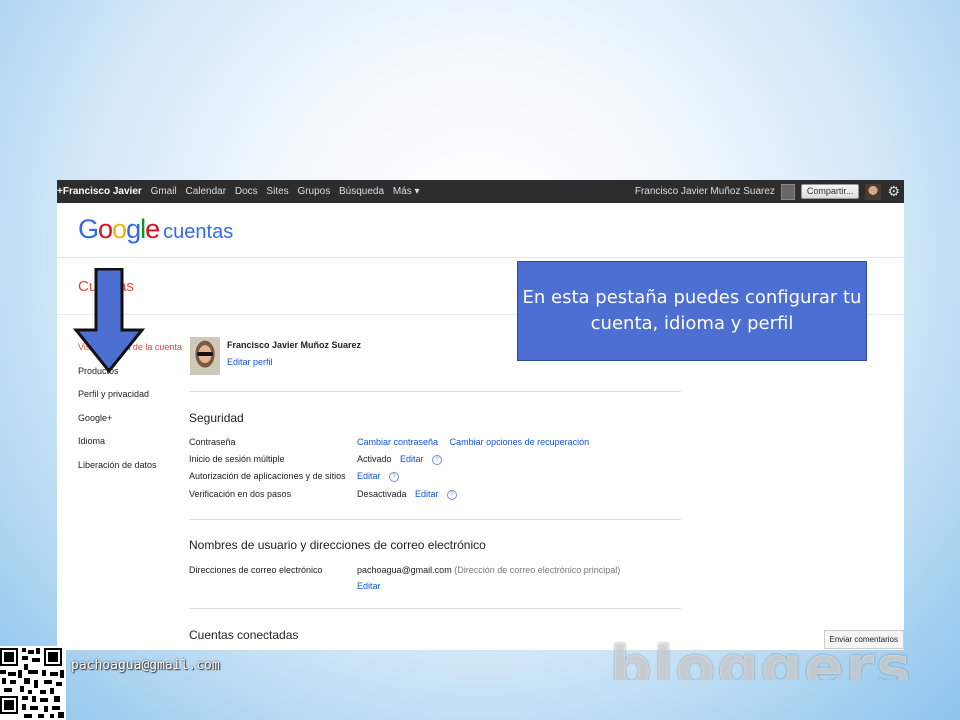 The width and height of the screenshot is (960, 720). I want to click on sidebar-item-perfil: Perfil y privacidad, so click(130, 401).